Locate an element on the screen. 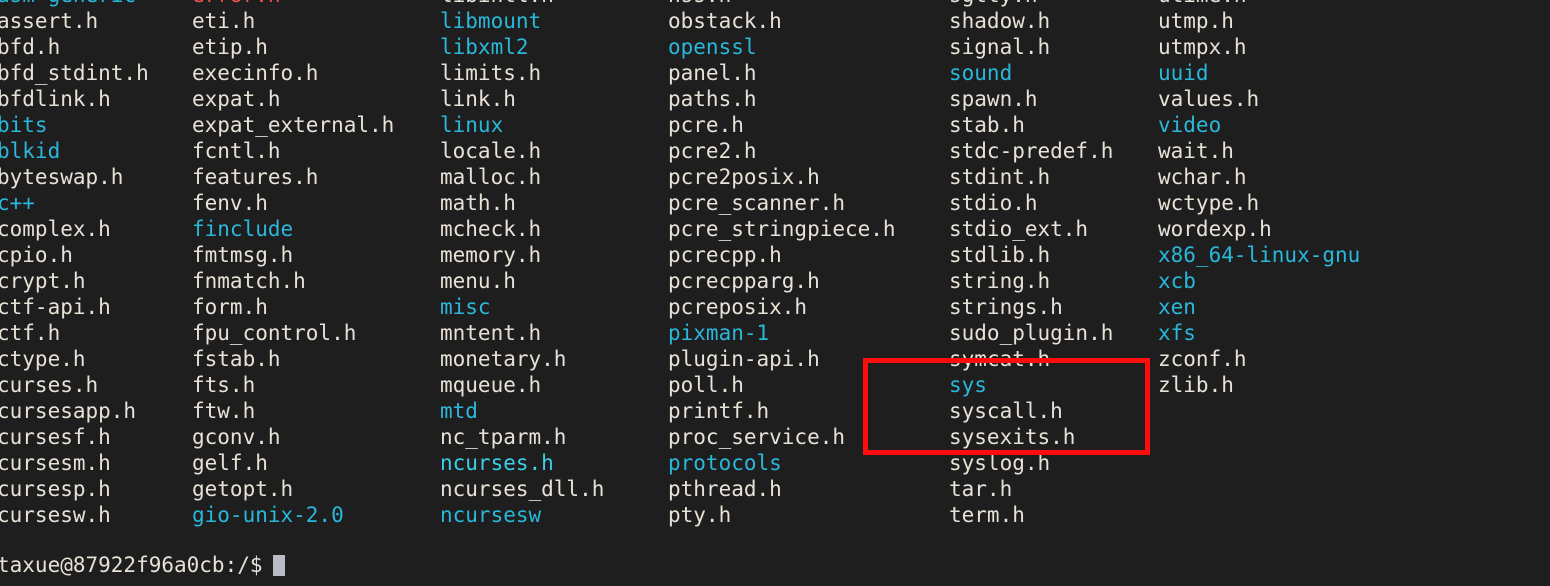  listing-entry: cursesm.h is located at coordinates (96, 463).